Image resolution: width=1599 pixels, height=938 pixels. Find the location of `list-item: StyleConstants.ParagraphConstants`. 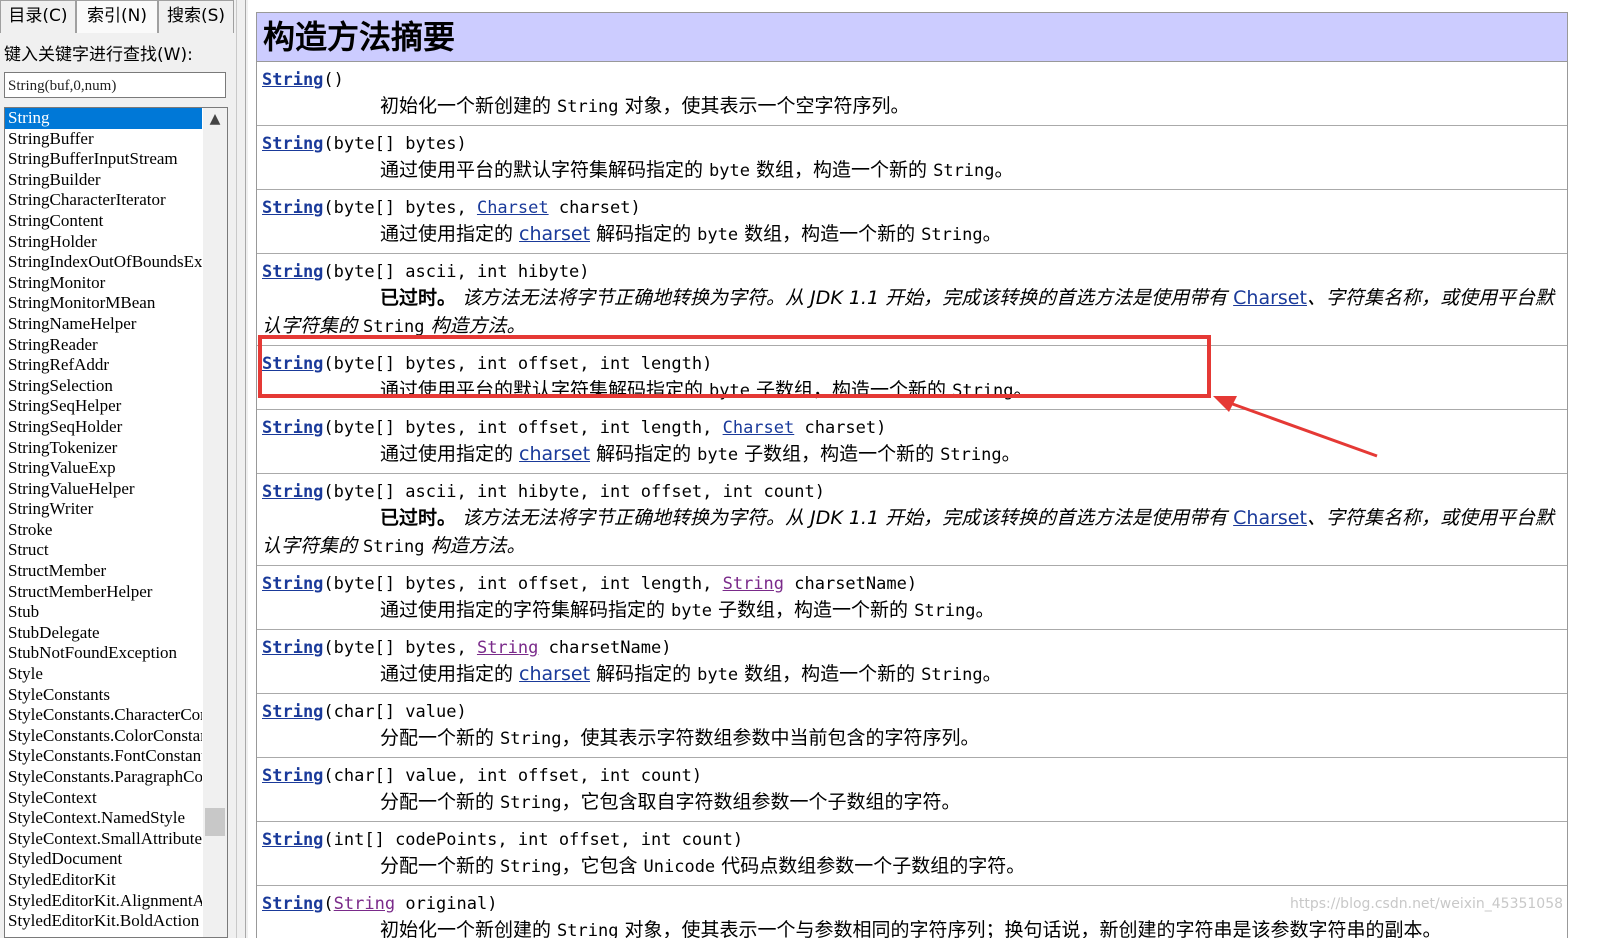

list-item: StyleConstants.ParagraphConstants is located at coordinates (103, 777).